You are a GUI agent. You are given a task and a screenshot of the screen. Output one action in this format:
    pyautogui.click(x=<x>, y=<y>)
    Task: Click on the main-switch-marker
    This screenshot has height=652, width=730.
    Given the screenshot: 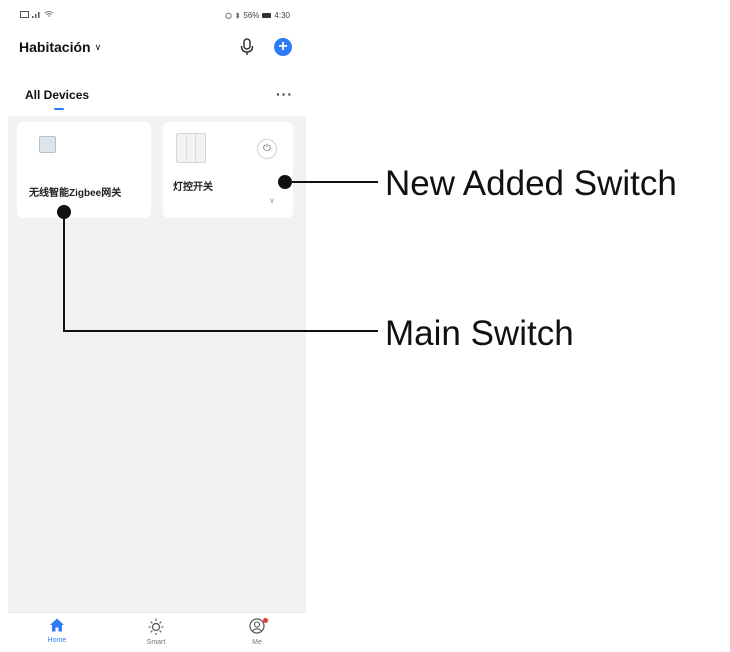 What is the action you would take?
    pyautogui.click(x=64, y=212)
    